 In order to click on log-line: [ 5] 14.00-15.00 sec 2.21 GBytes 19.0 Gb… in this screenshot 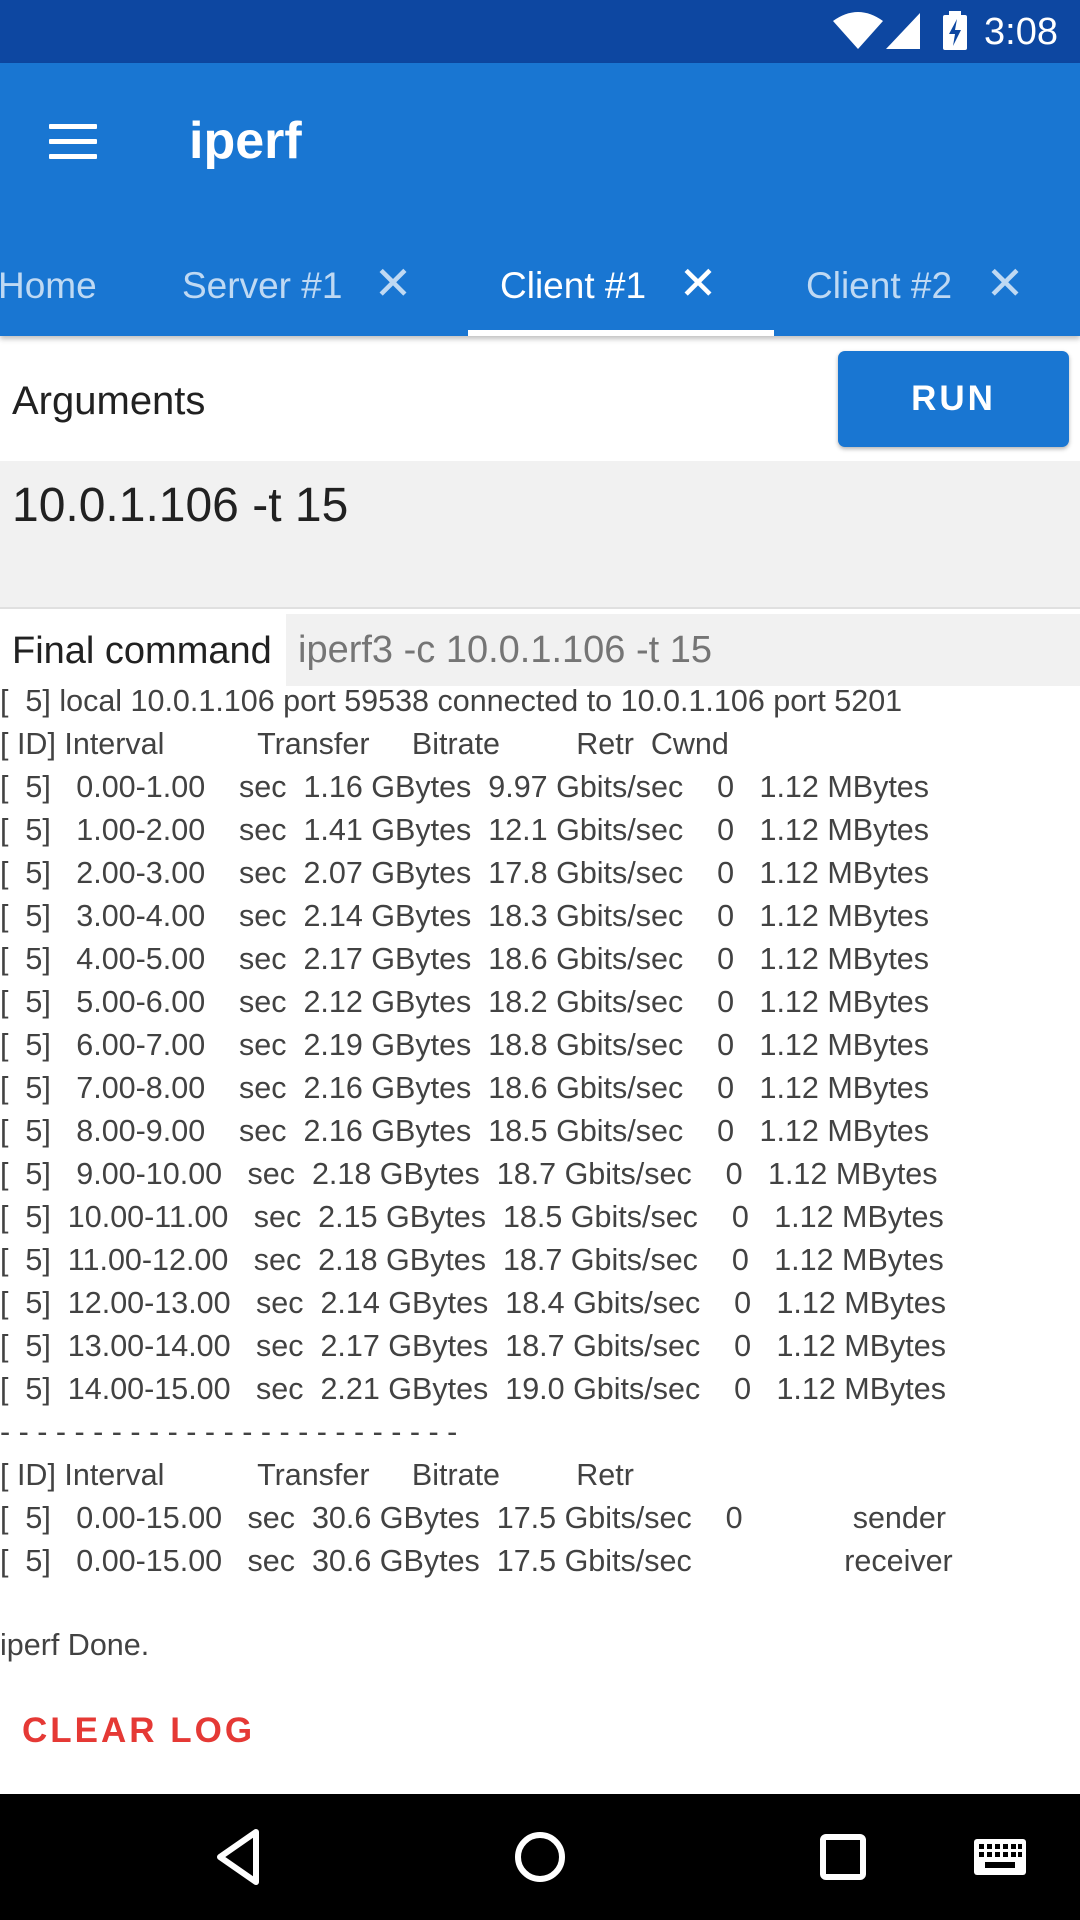, I will do `click(473, 1389)`.